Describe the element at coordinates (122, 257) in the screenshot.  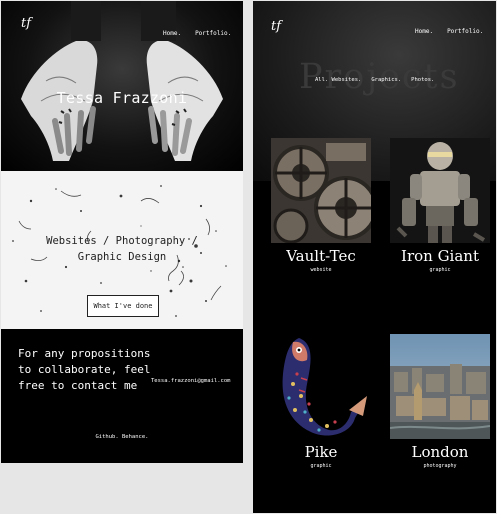
I see `services-line-2: Graphic Design` at that location.